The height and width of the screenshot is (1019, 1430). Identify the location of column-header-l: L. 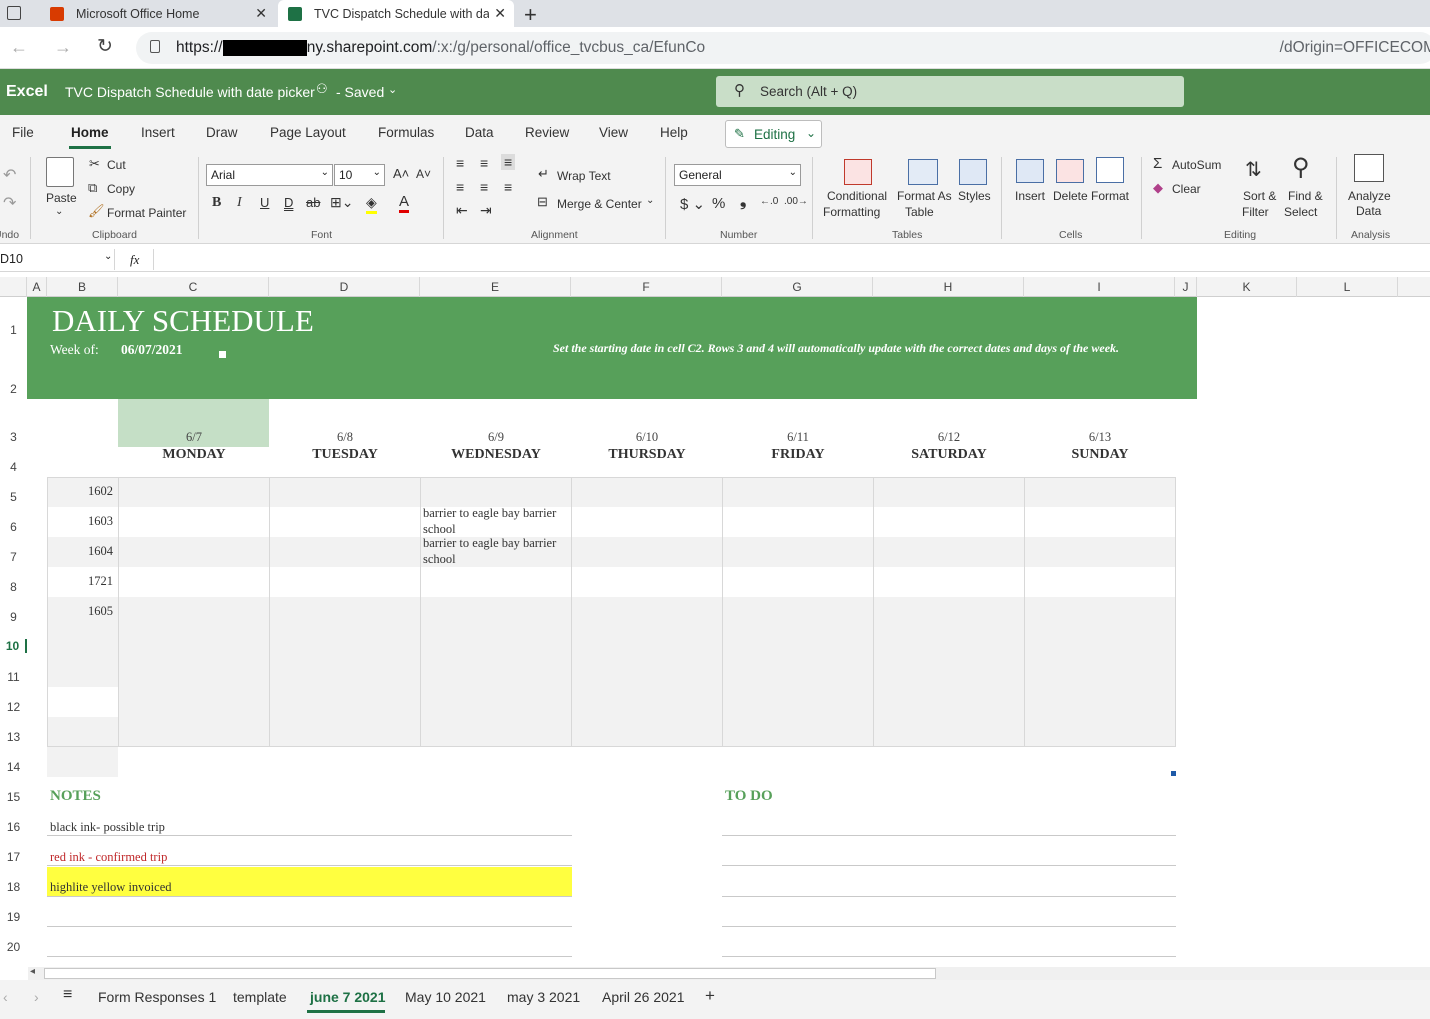
(1347, 287).